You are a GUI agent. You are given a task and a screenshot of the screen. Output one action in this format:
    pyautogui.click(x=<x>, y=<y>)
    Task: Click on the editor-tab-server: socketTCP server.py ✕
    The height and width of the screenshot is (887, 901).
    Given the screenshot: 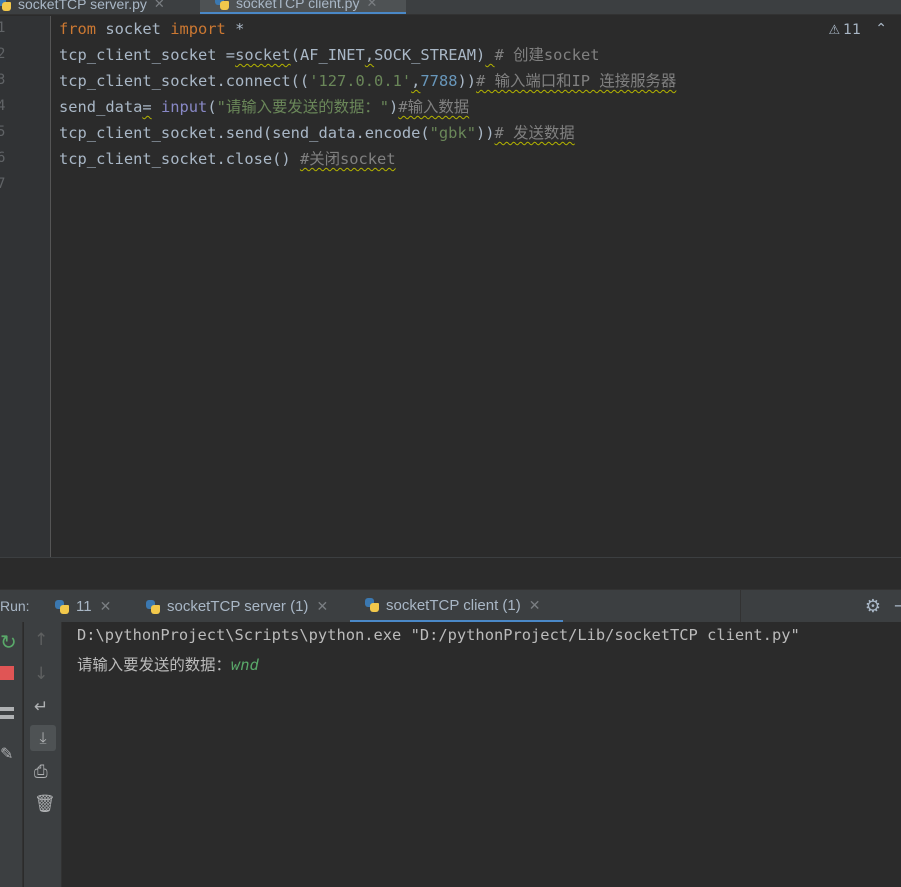 What is the action you would take?
    pyautogui.click(x=98, y=7)
    